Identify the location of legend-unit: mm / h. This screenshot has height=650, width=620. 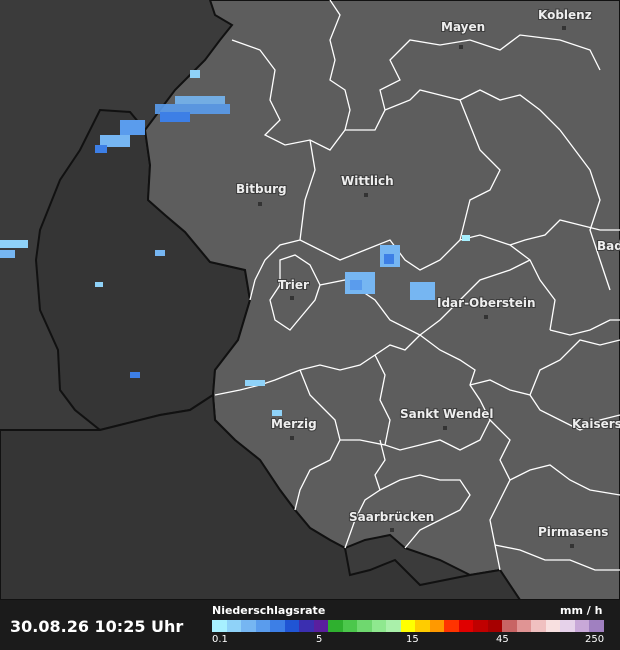
(581, 610).